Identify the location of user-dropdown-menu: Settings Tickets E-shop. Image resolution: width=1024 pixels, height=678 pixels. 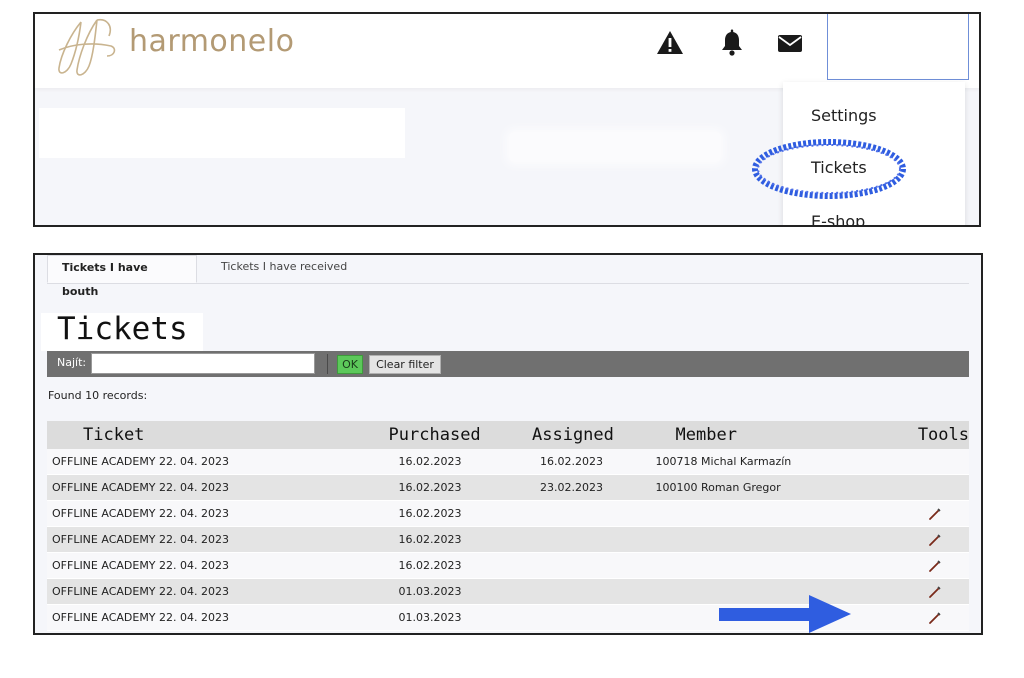
(874, 153).